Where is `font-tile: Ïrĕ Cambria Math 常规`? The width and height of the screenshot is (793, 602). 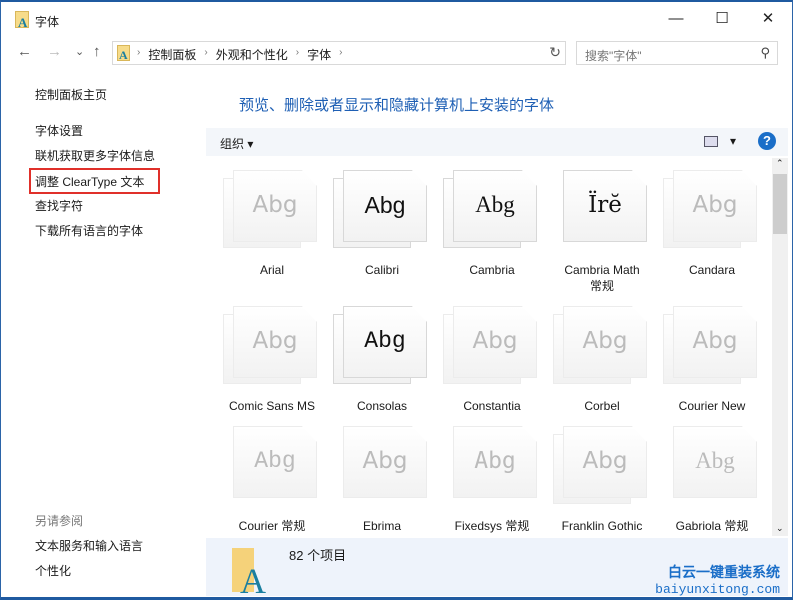 font-tile: Ïrĕ Cambria Math 常规 is located at coordinates (598, 227).